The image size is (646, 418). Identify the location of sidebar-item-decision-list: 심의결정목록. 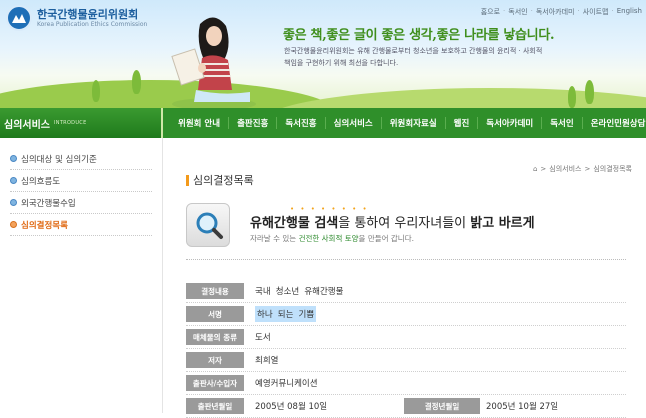
(81, 225).